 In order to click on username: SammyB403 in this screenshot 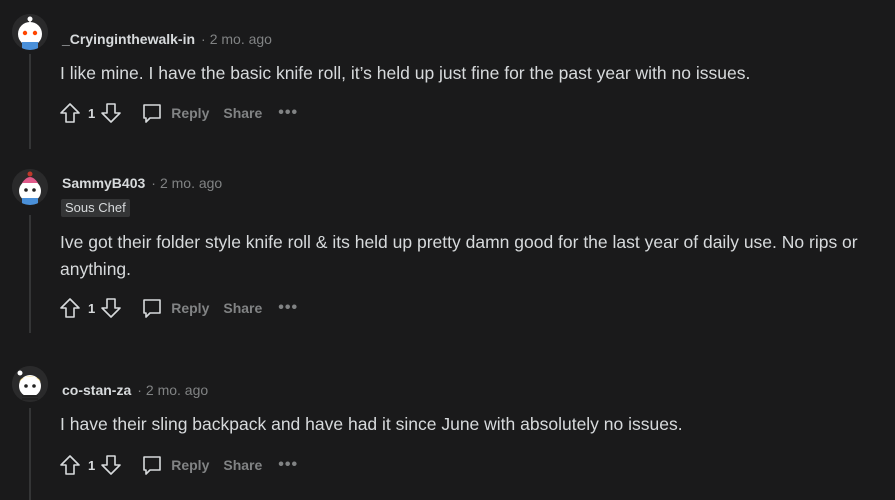, I will do `click(103, 183)`.